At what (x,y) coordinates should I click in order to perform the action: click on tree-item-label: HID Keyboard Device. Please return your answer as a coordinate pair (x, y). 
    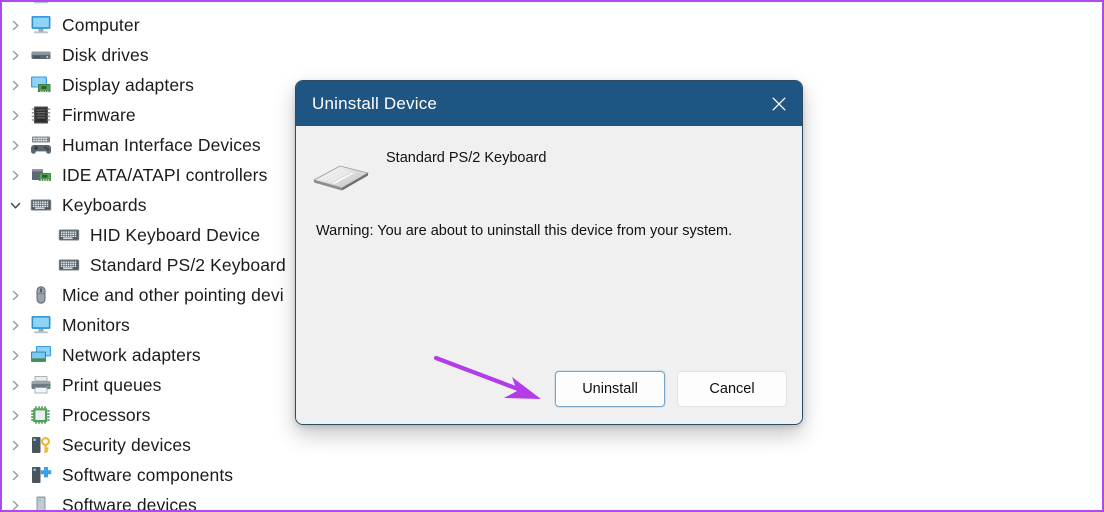
    Looking at the image, I should click on (175, 234).